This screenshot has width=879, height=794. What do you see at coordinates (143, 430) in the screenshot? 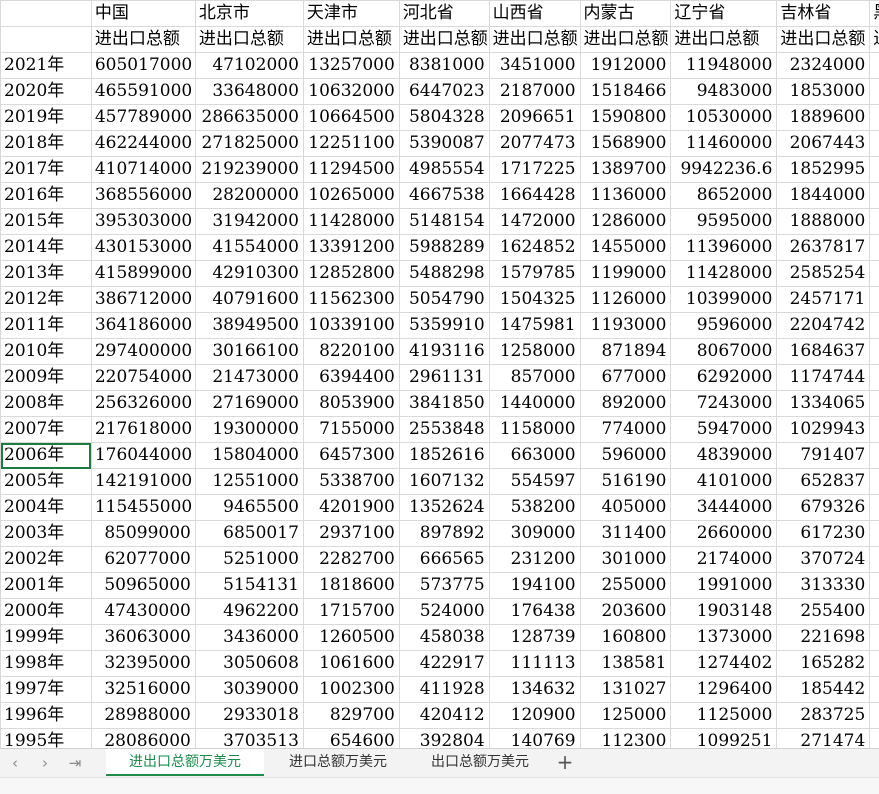
I see `value-cell: 217618000` at bounding box center [143, 430].